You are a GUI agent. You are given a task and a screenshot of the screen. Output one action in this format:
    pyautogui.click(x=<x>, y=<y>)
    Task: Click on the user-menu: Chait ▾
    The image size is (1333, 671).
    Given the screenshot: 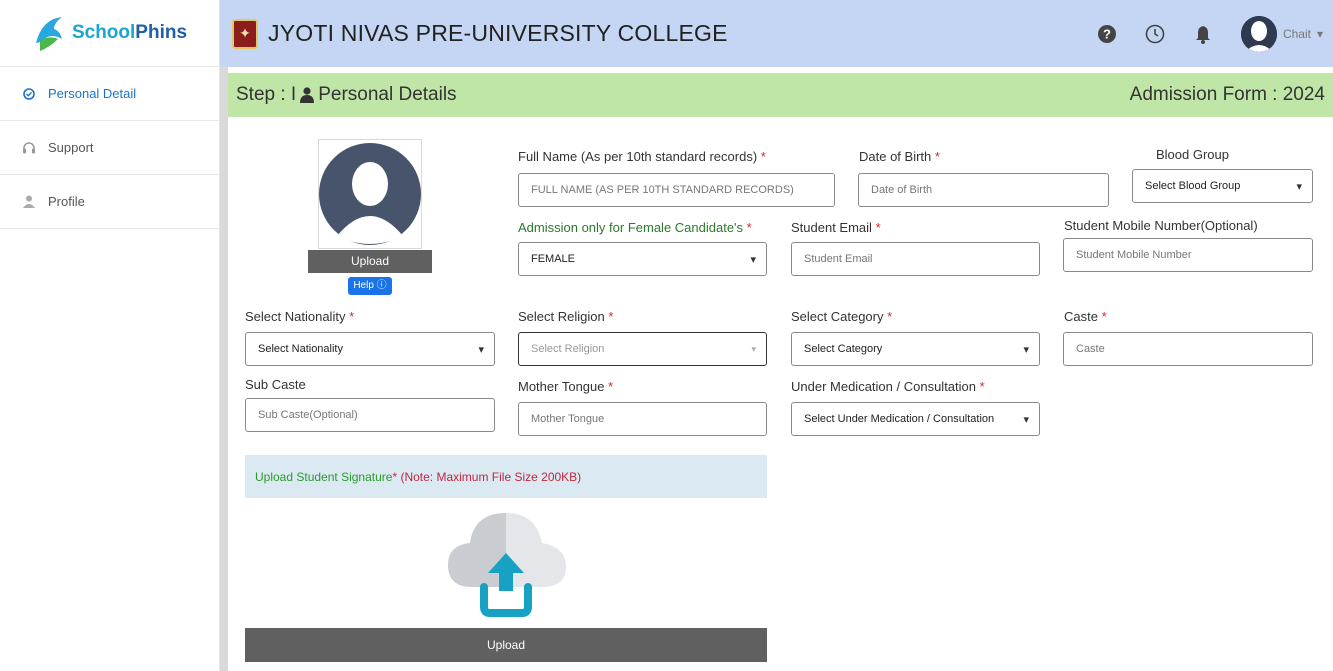 What is the action you would take?
    pyautogui.click(x=1281, y=33)
    